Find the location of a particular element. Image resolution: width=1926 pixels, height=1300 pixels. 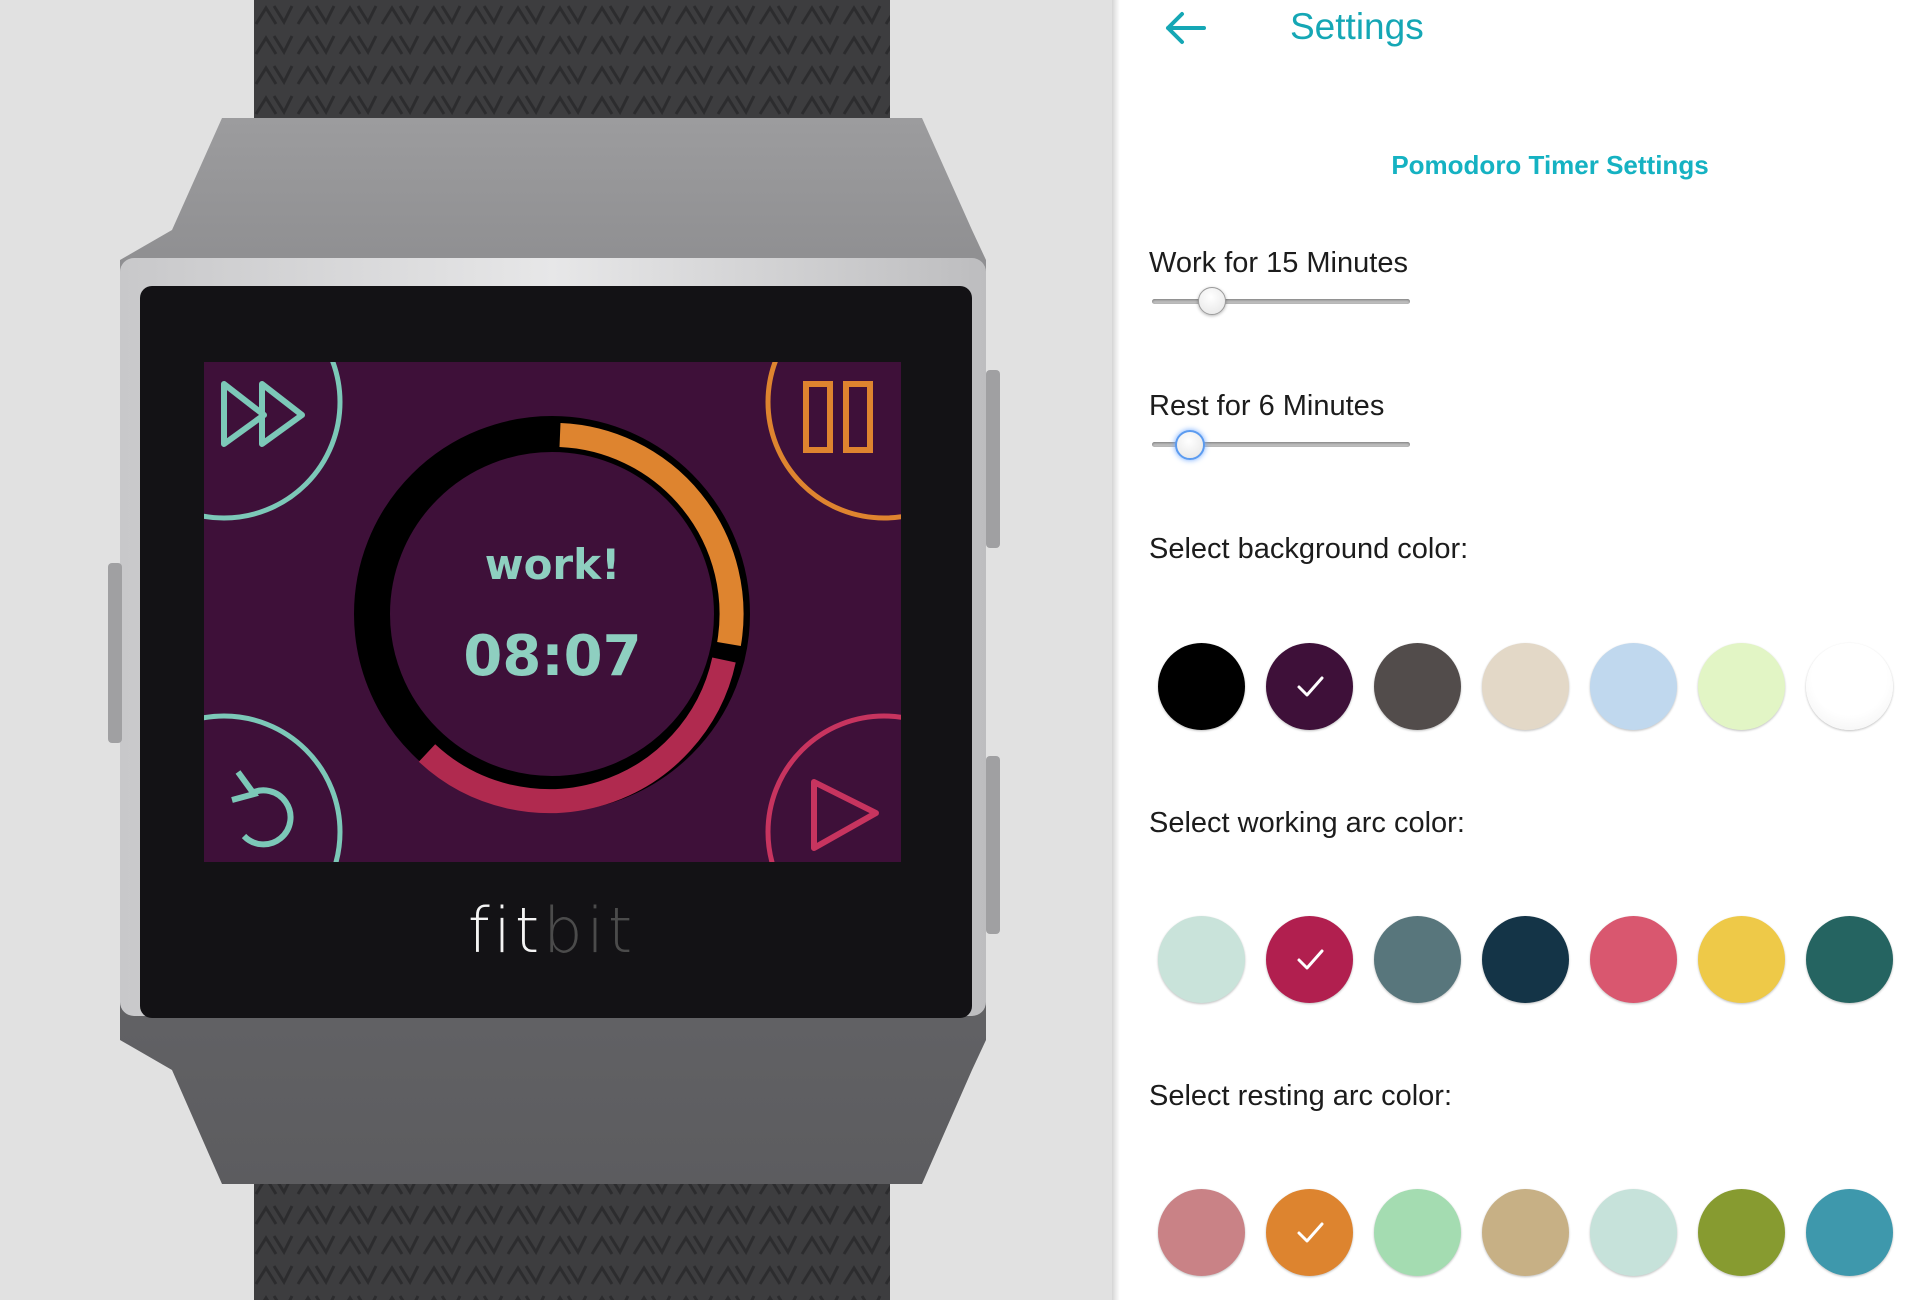

logo-part-fit: fit is located at coordinates (505, 930).